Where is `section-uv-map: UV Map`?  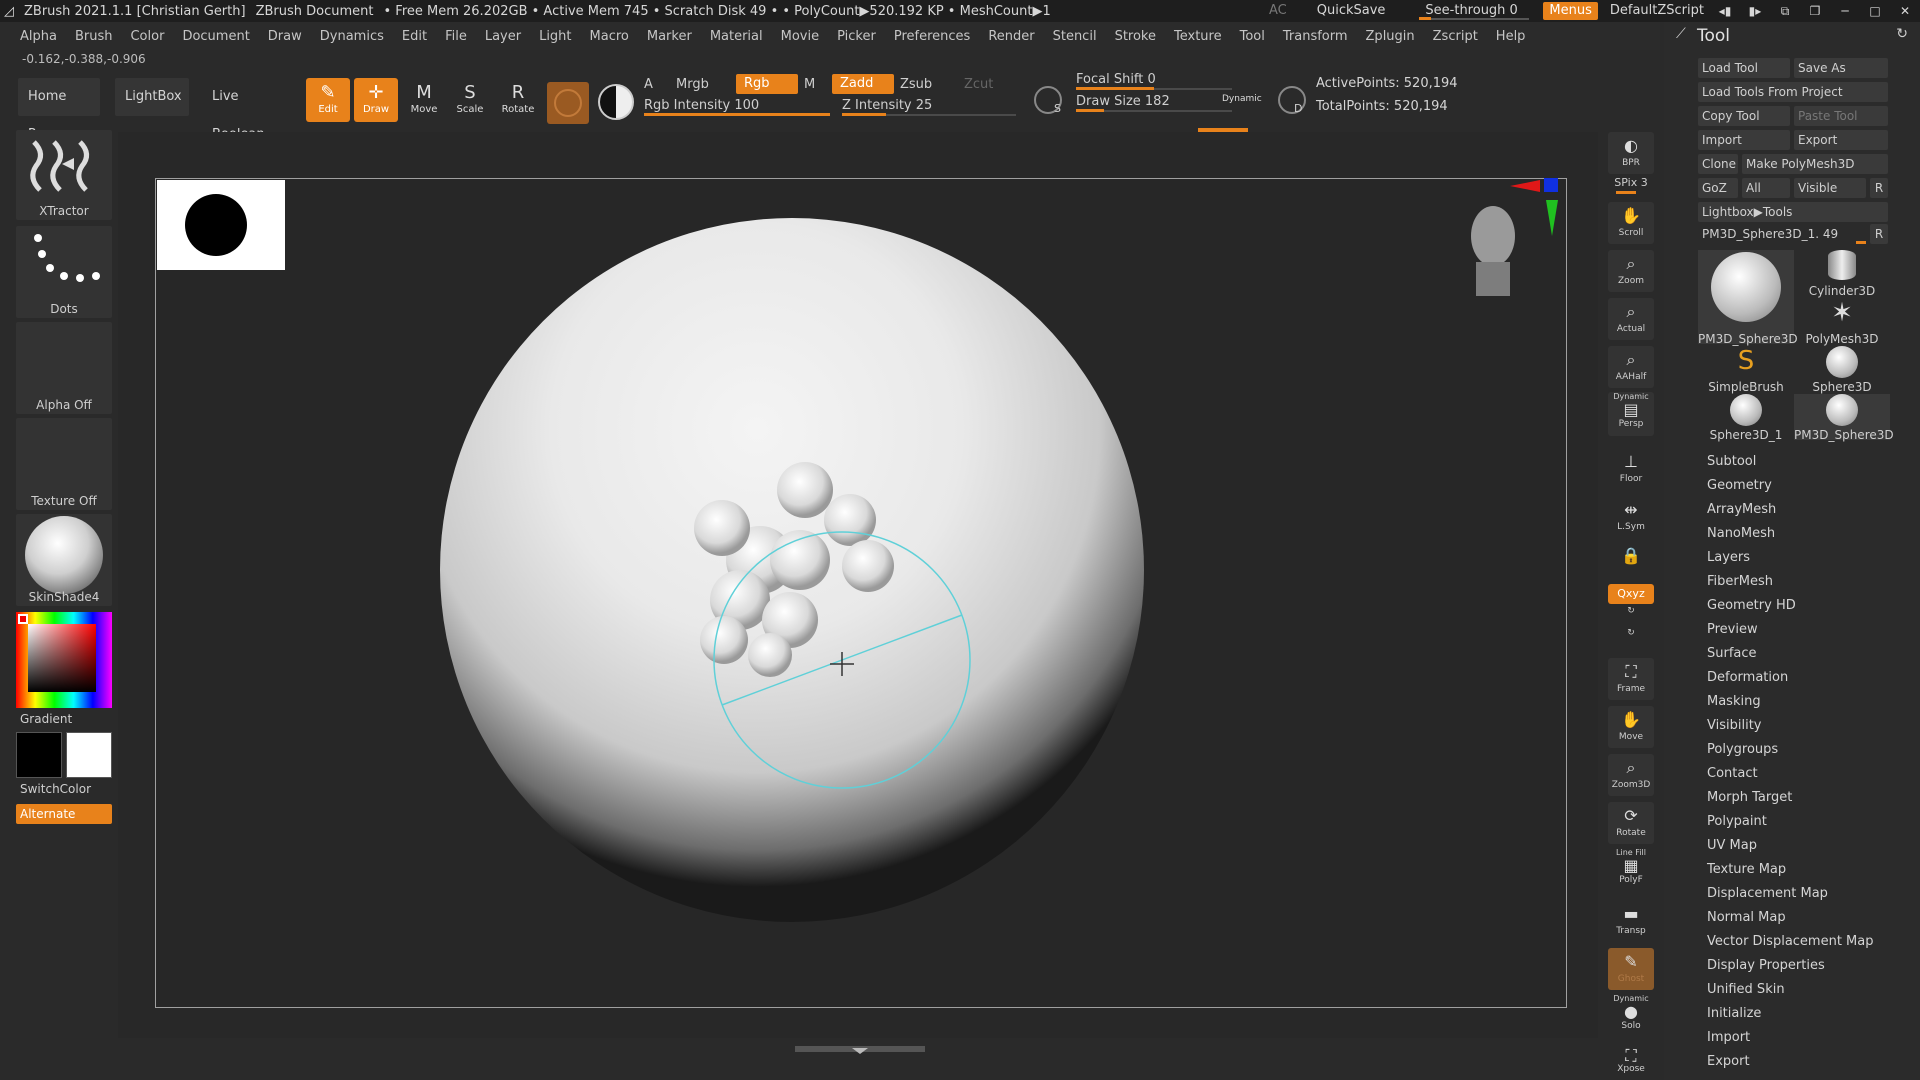
section-uv-map: UV Map is located at coordinates (1790, 846).